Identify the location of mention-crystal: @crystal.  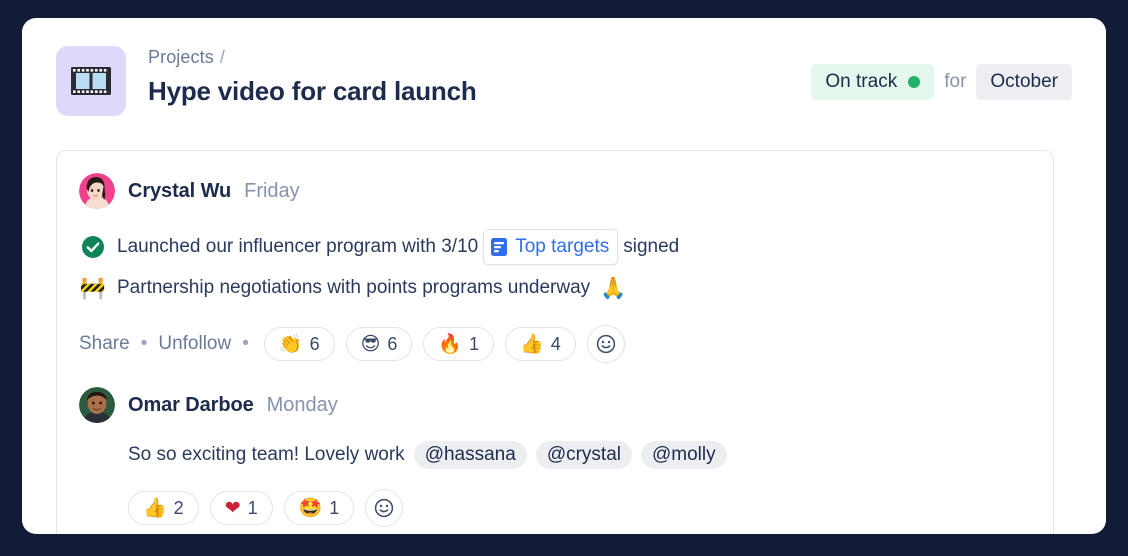
(583, 455).